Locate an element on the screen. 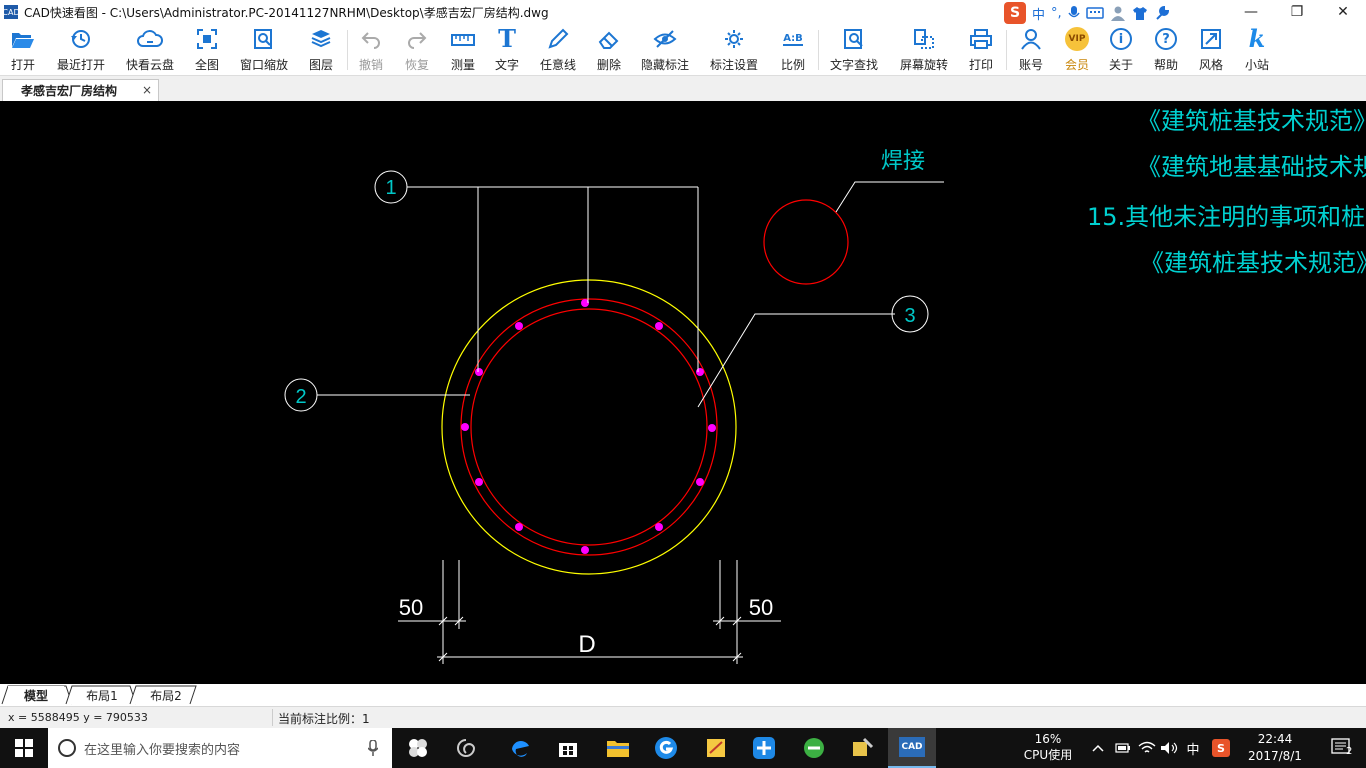 This screenshot has width=1366, height=768. callout-2-text: 2 is located at coordinates (300, 397).